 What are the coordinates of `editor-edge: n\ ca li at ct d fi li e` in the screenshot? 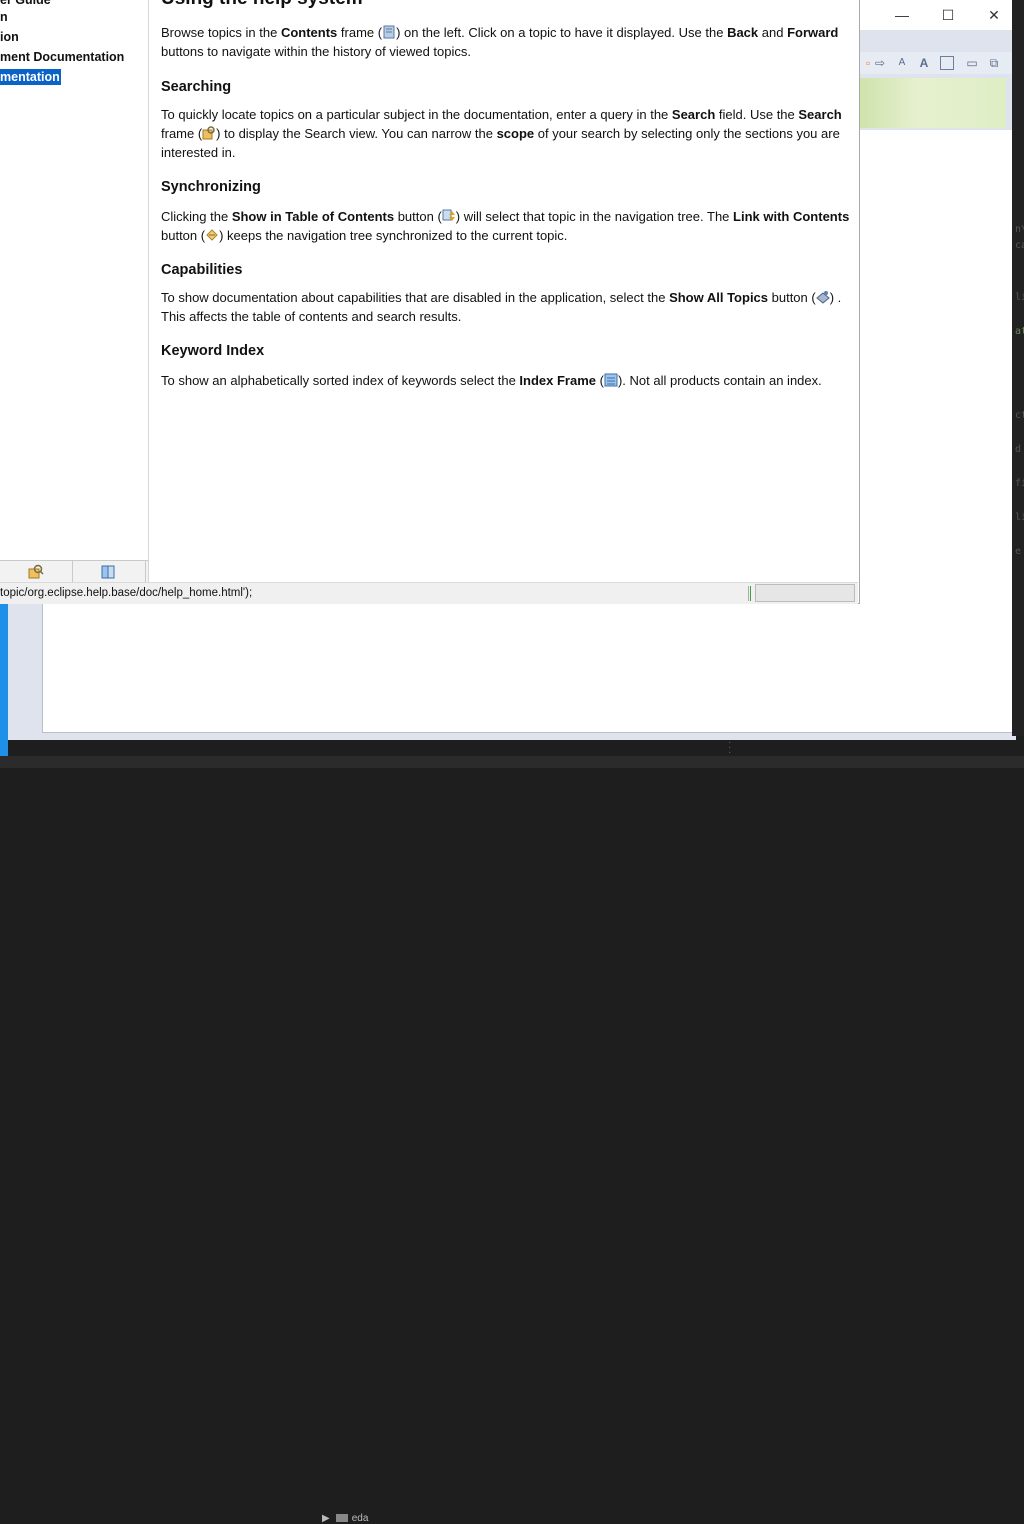 It's located at (1018, 368).